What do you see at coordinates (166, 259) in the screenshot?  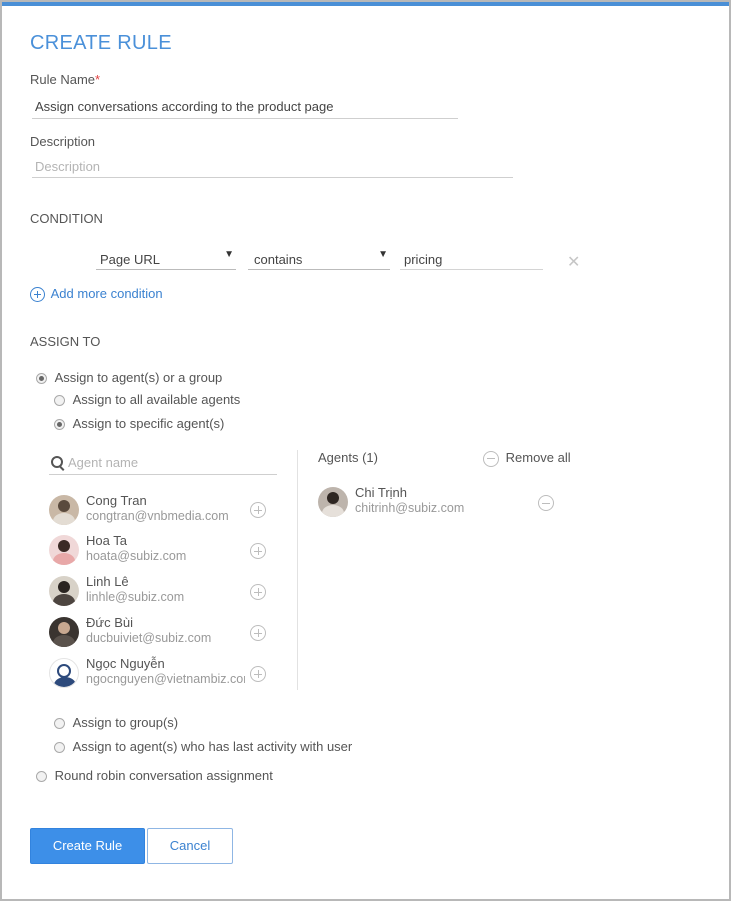 I see `condition-field-select: Page URL ▼` at bounding box center [166, 259].